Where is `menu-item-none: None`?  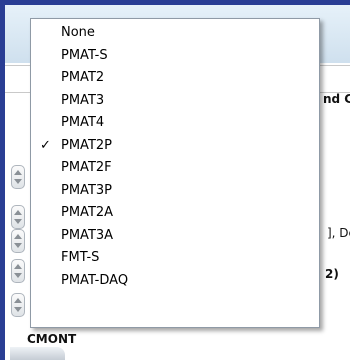
menu-item-none: None is located at coordinates (175, 33).